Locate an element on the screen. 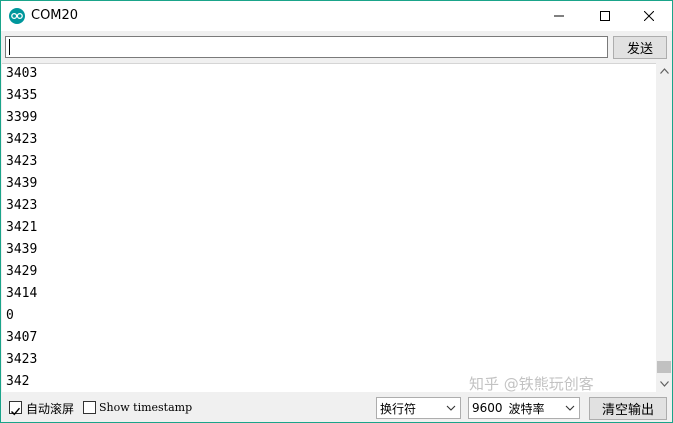 This screenshot has height=423, width=673. vertical-scrollbar is located at coordinates (664, 227).